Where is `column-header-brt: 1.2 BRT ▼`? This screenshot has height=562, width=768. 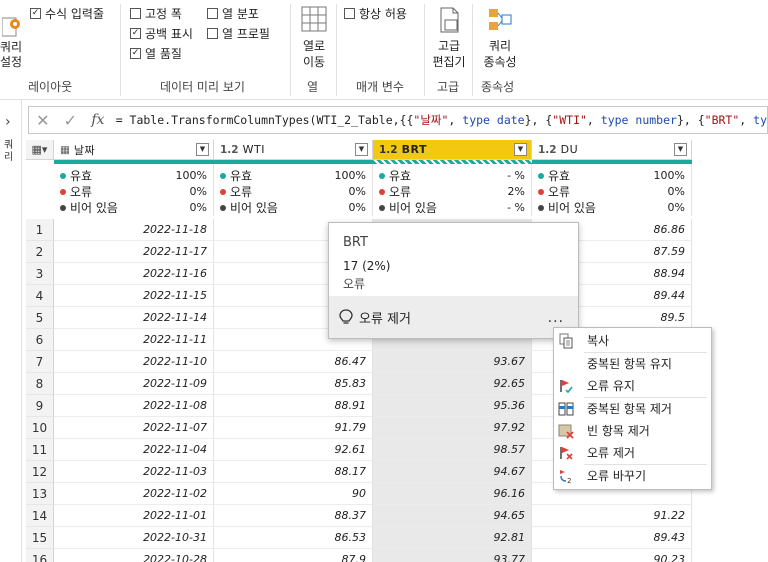
column-header-brt: 1.2 BRT ▼ is located at coordinates (452, 150).